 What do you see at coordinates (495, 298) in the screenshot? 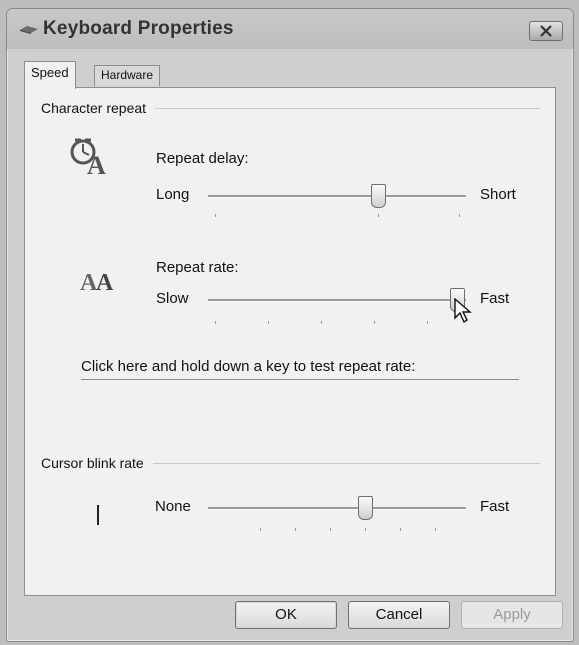
I see `repeat-rate-fast-label: Fast` at bounding box center [495, 298].